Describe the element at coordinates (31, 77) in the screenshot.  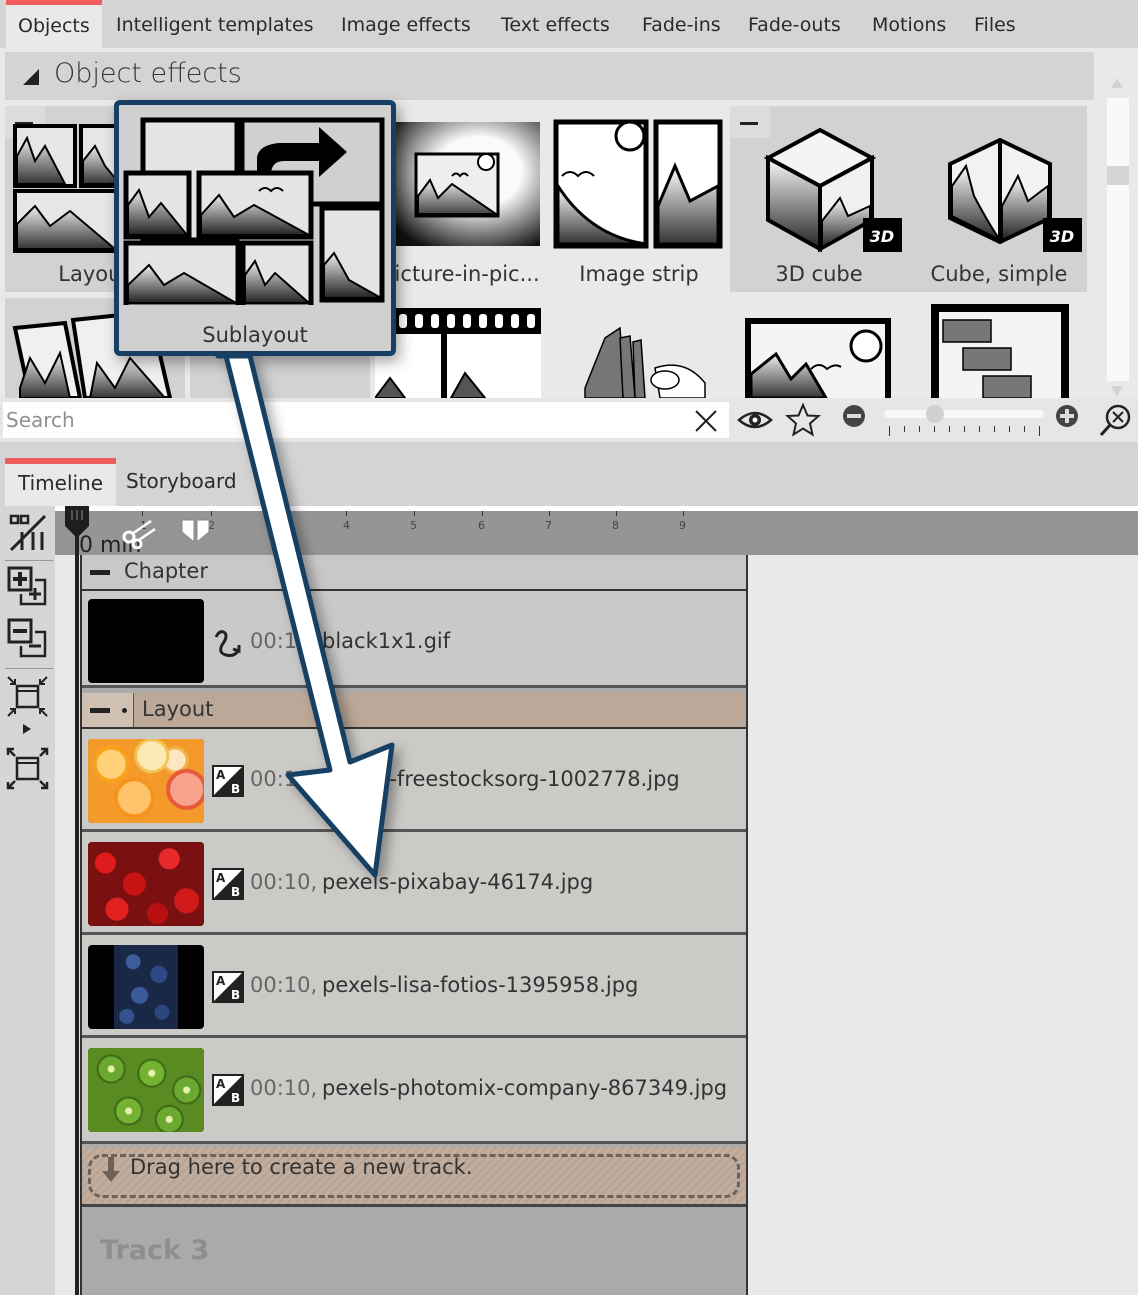
I see `collapse-triangle-icon` at that location.